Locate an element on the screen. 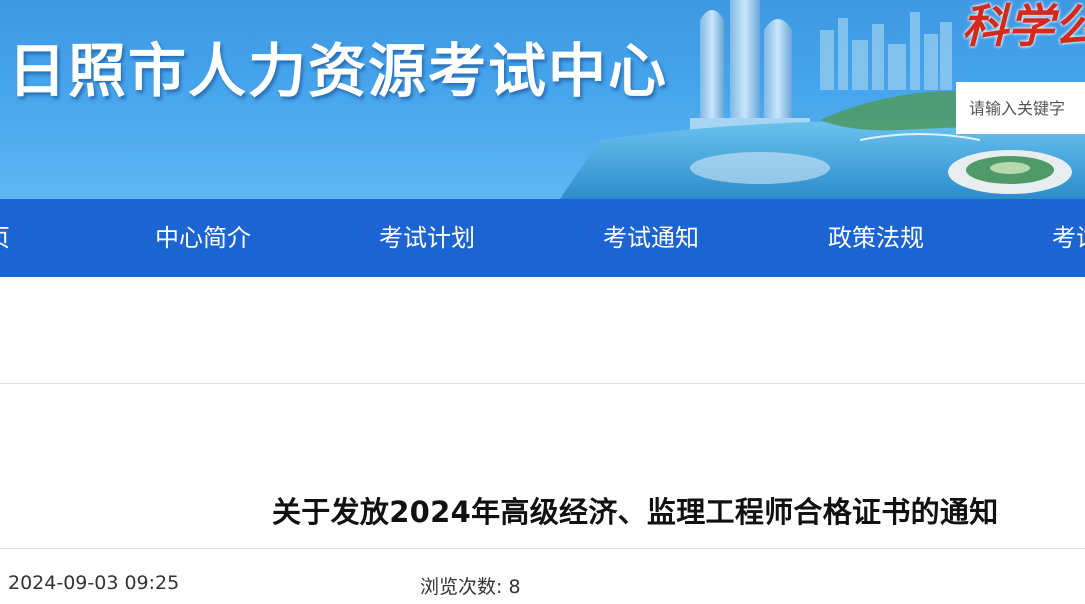  view-count: 浏览次数: 8 is located at coordinates (470, 585).